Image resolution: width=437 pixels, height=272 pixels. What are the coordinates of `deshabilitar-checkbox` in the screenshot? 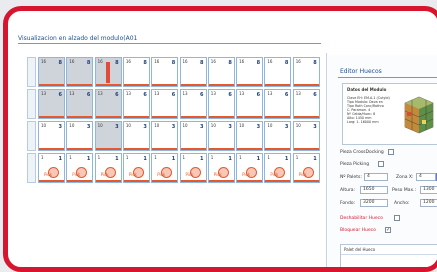 It's located at (397, 218).